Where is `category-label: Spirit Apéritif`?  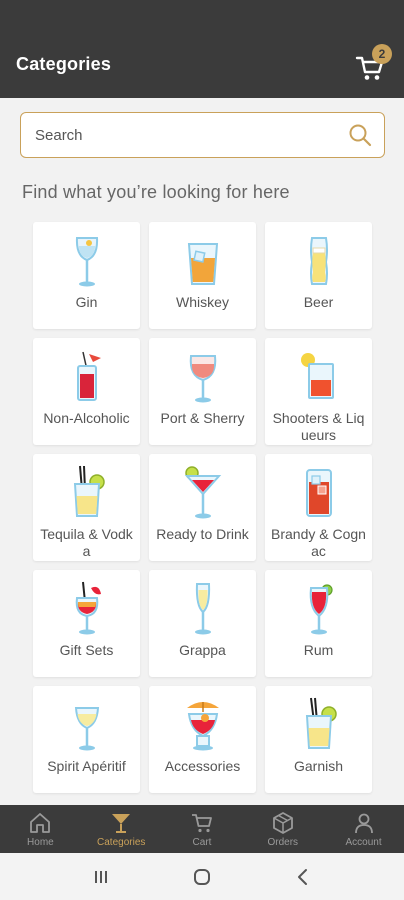 category-label: Spirit Apéritif is located at coordinates (86, 766).